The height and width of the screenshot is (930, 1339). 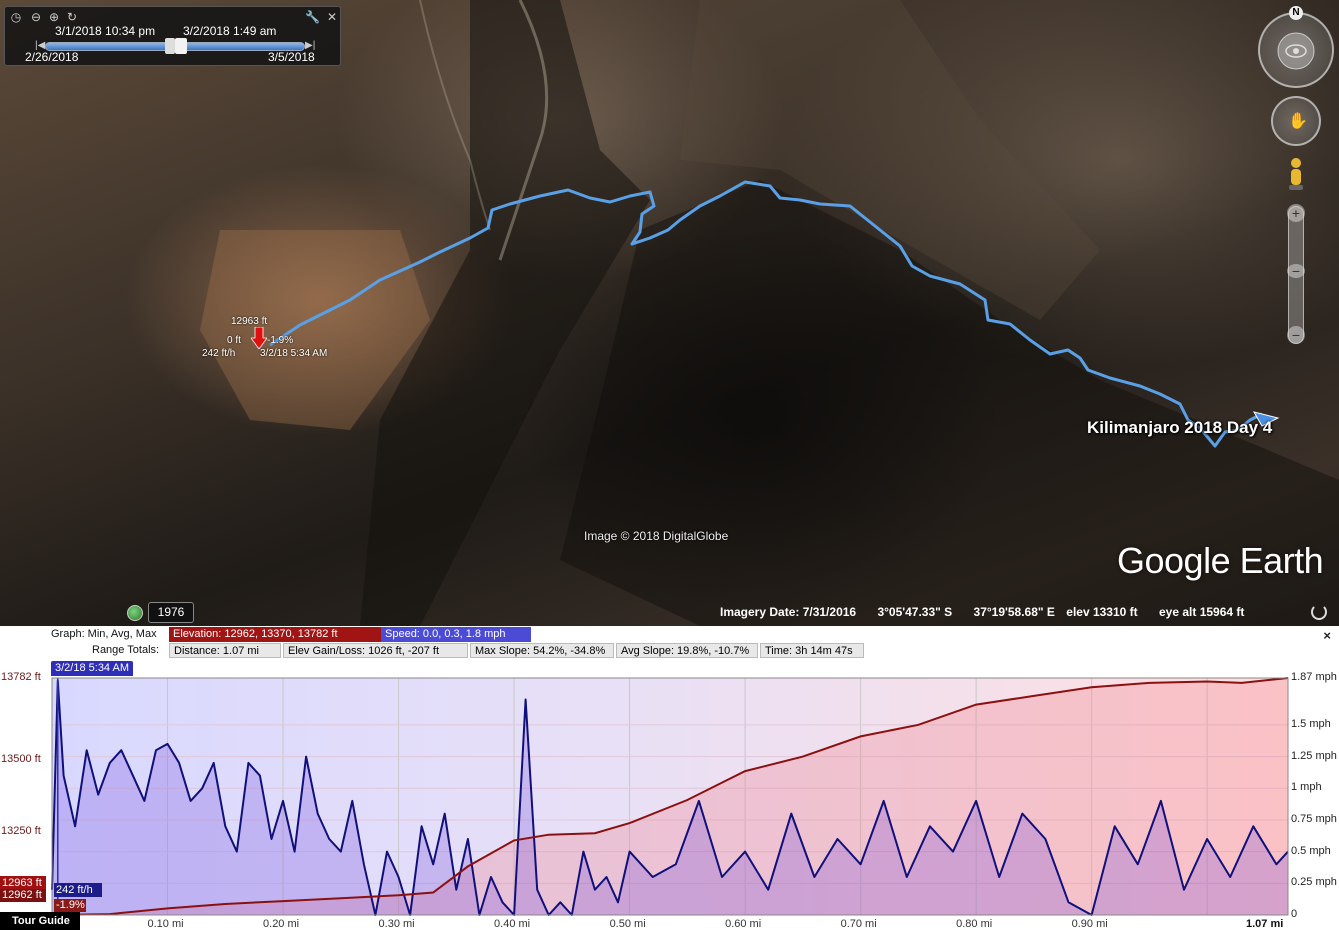 I want to click on cursor-time-label: 3/2/18 5:34 AM, so click(x=92, y=668).